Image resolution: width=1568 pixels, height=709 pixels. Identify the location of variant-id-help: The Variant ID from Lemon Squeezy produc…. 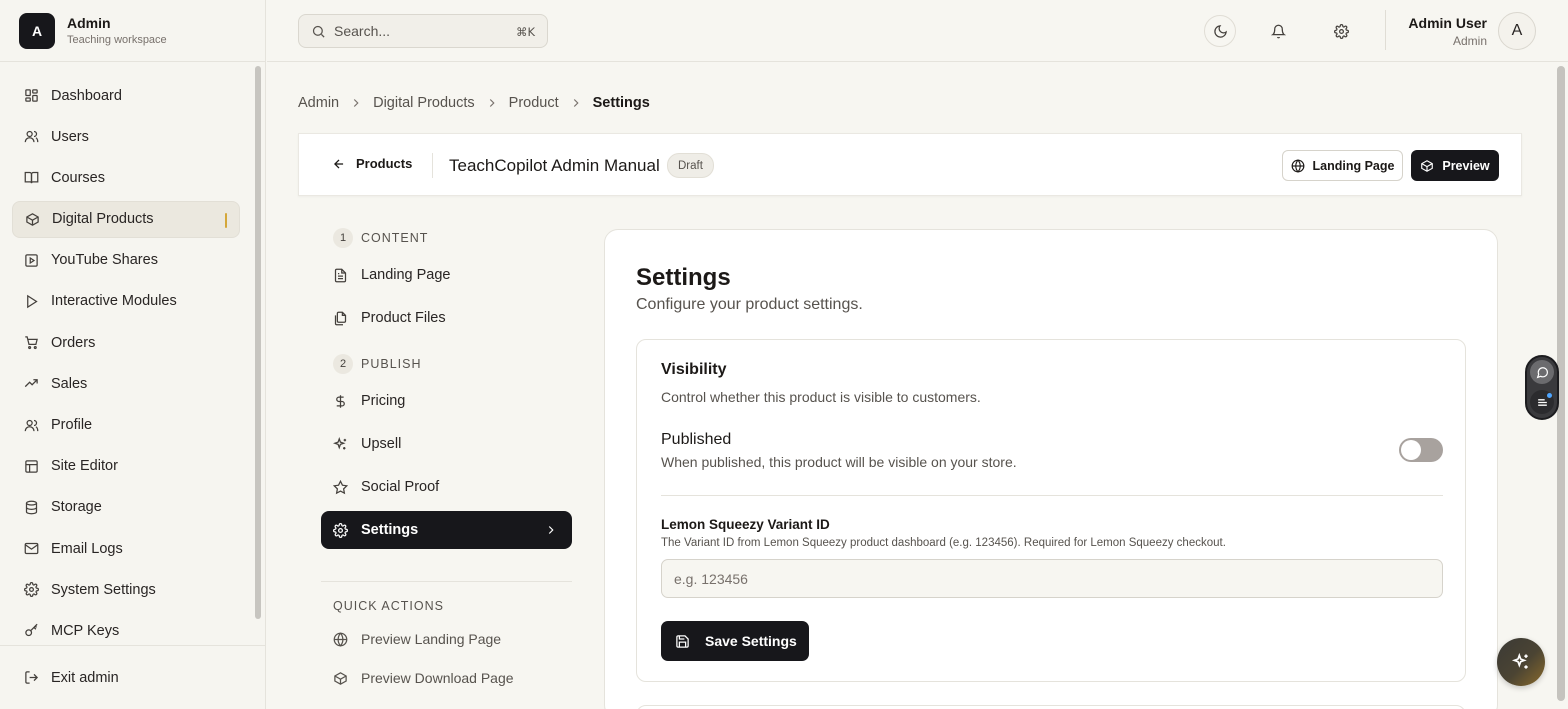
(943, 543).